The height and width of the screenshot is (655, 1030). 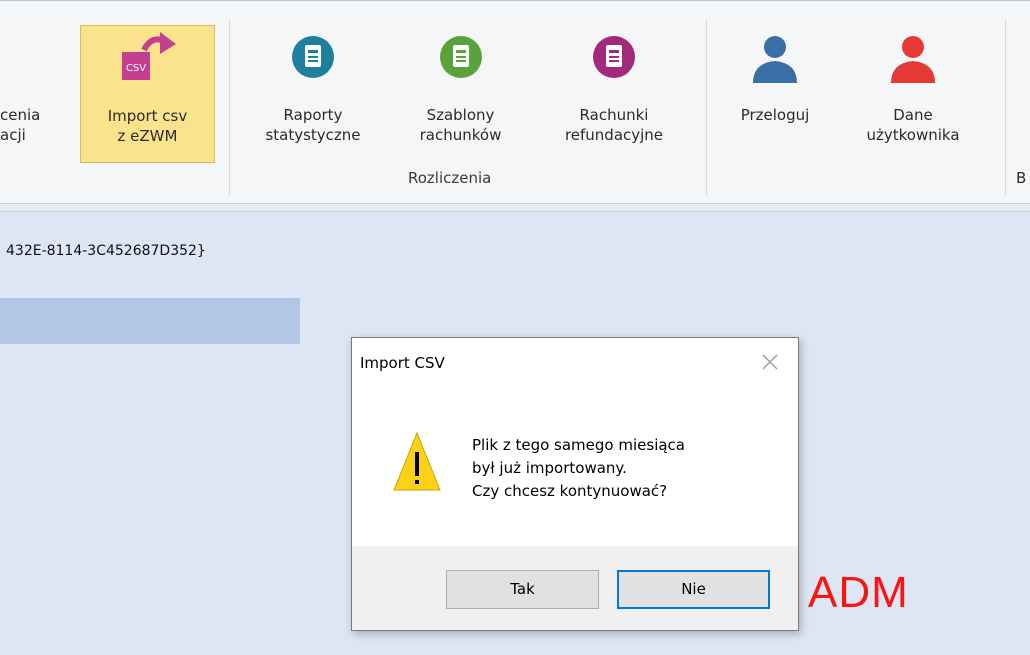 I want to click on adm-label: ADM, so click(x=858, y=592).